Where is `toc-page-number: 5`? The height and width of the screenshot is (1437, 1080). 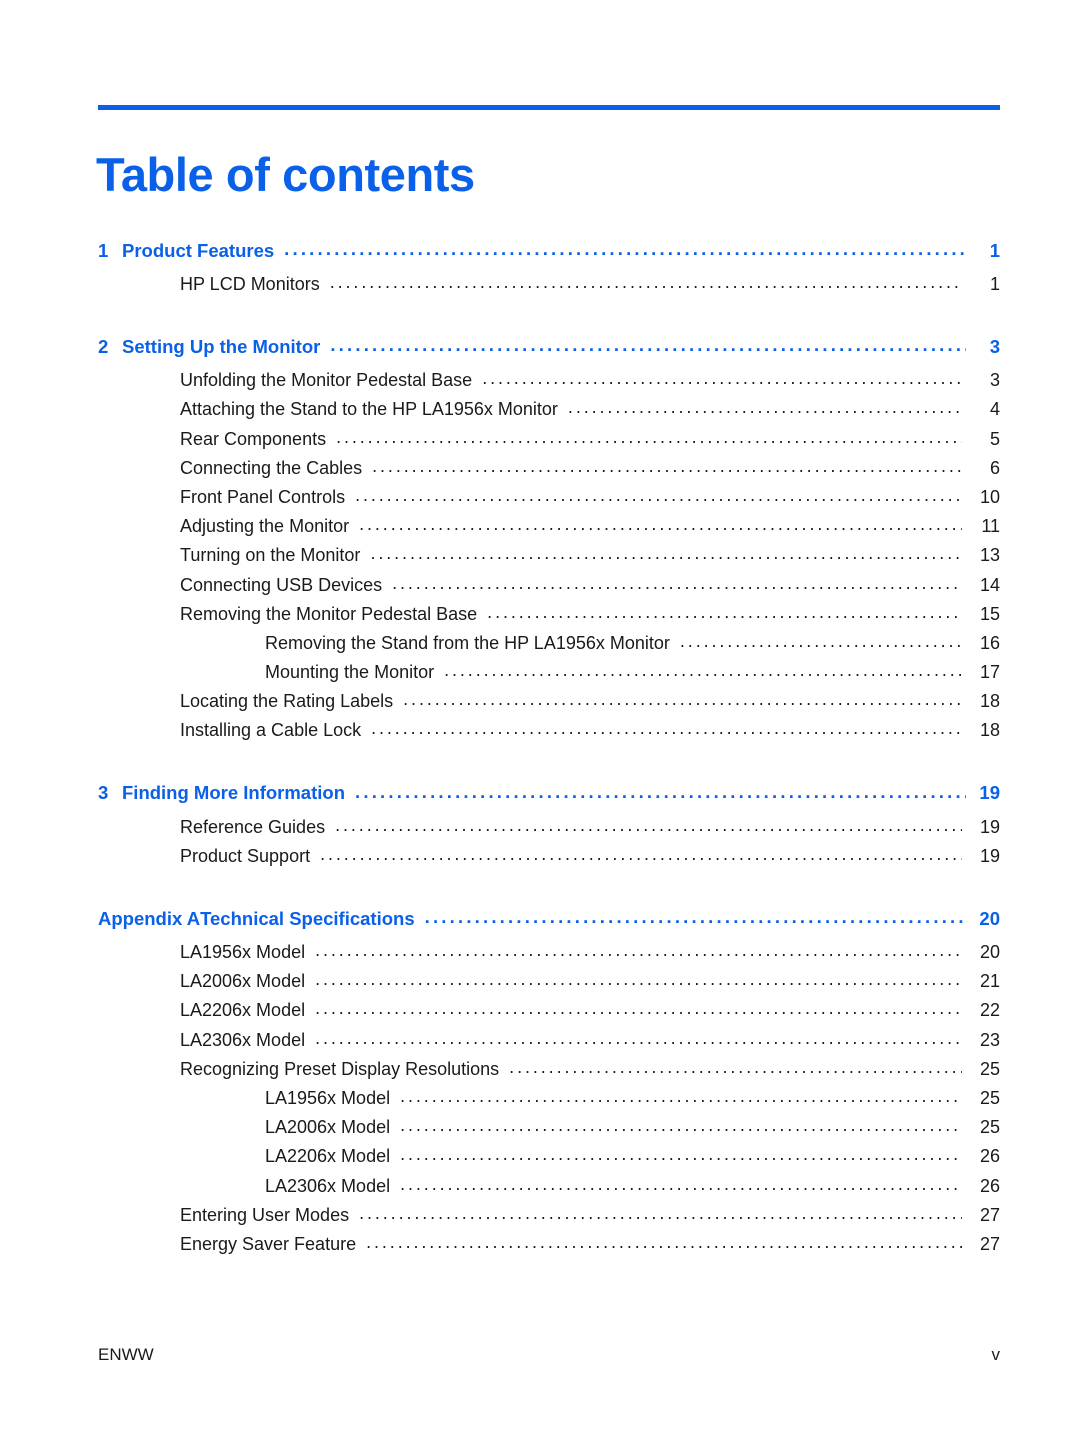 toc-page-number: 5 is located at coordinates (994, 438).